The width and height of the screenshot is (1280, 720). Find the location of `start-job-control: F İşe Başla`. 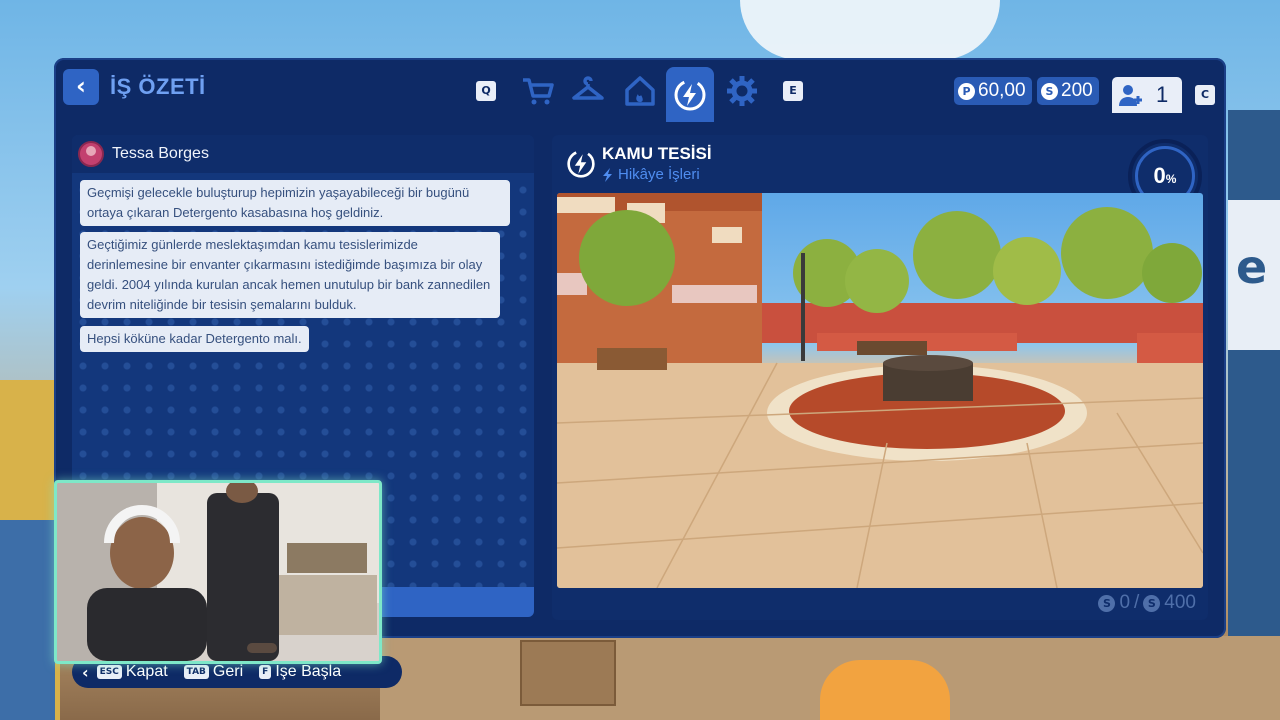

start-job-control: F İşe Başla is located at coordinates (300, 672).